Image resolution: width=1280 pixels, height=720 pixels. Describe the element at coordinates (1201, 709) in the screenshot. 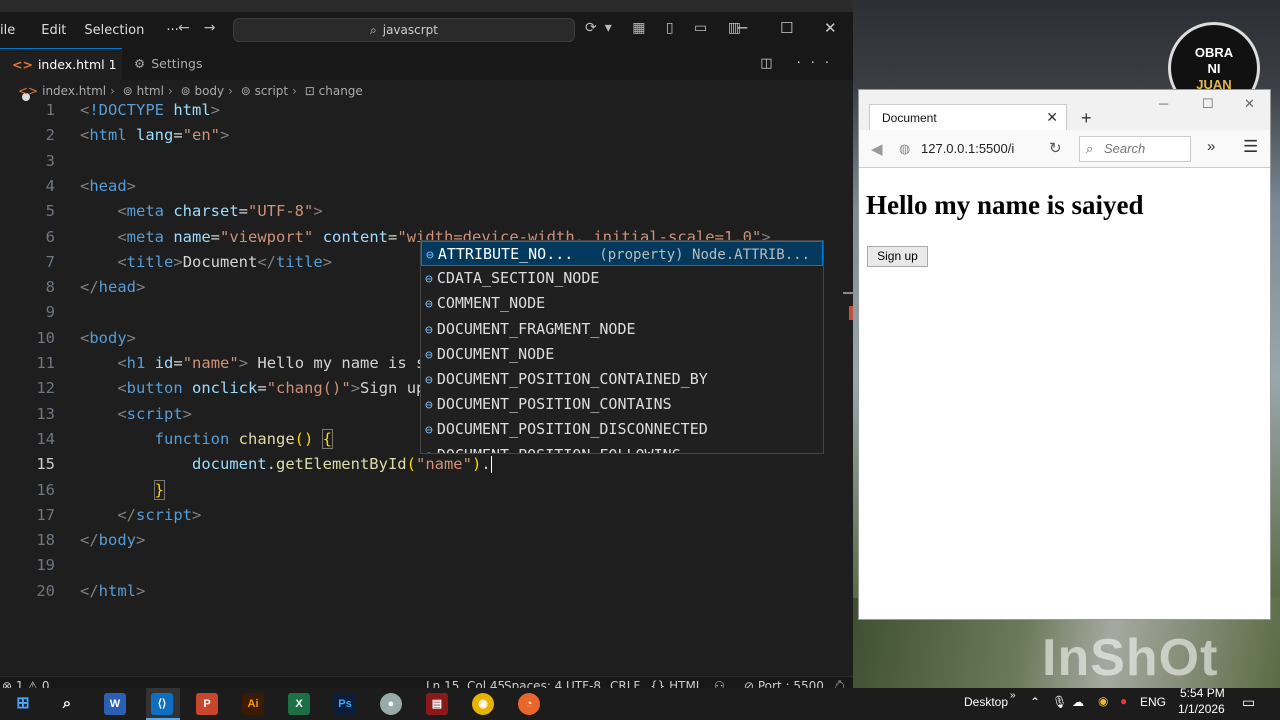

I see `clock-date: 1/1/2026` at that location.